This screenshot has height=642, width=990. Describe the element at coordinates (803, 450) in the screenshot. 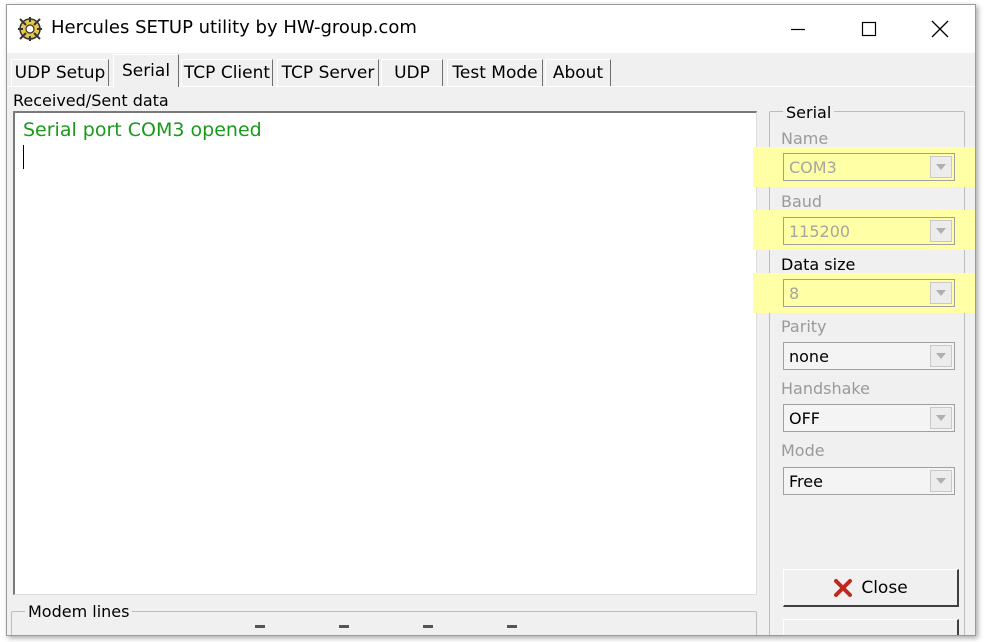

I see `mode-label: Mode` at that location.